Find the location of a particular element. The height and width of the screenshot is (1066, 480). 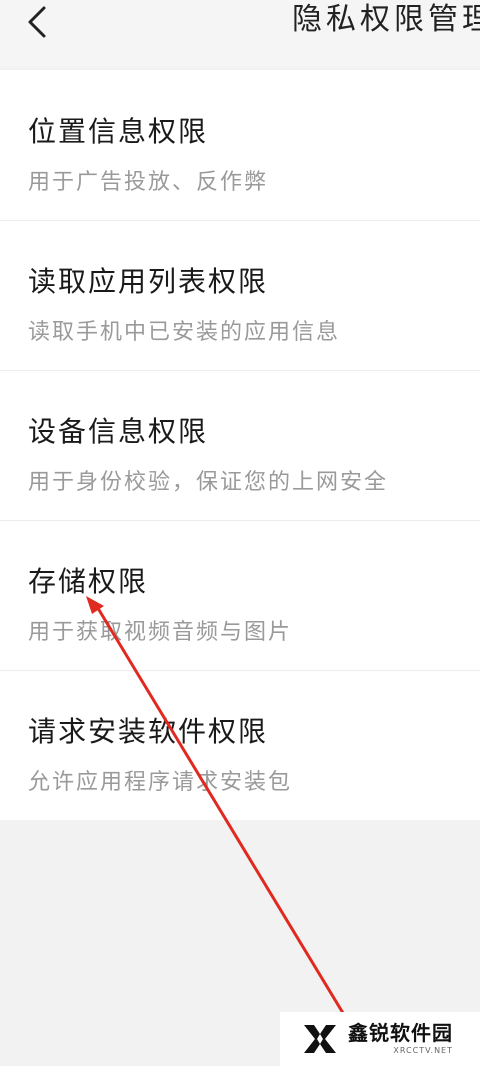

chevron-left-icon is located at coordinates (37, 22).